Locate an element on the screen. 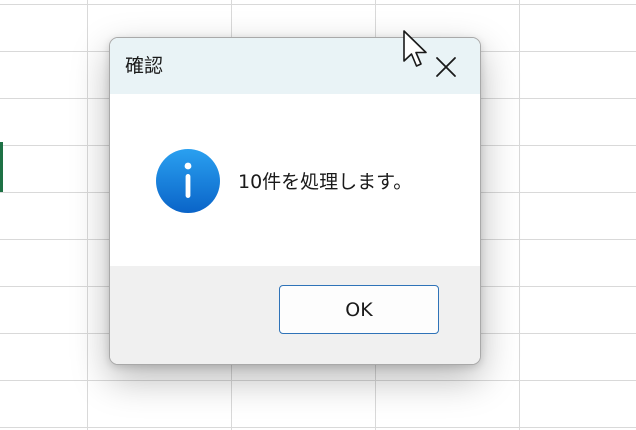 This screenshot has height=430, width=636. dialog-message: 10件を処理します。 is located at coordinates (325, 182).